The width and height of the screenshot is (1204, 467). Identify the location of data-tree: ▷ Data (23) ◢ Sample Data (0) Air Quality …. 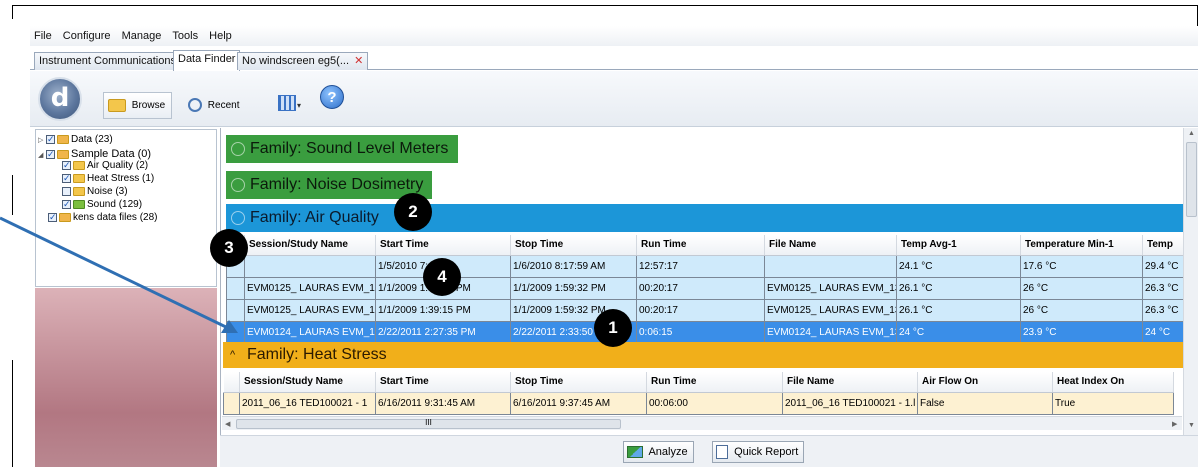
(126, 208).